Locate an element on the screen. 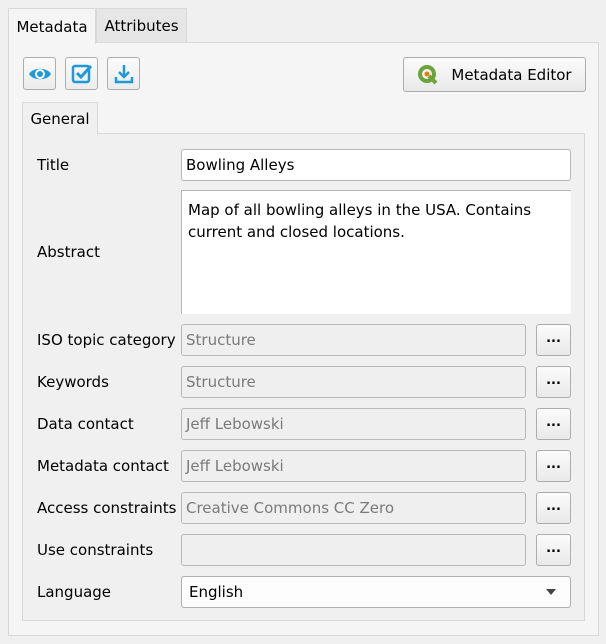 This screenshot has height=644, width=606. checkbox-icon is located at coordinates (81, 73).